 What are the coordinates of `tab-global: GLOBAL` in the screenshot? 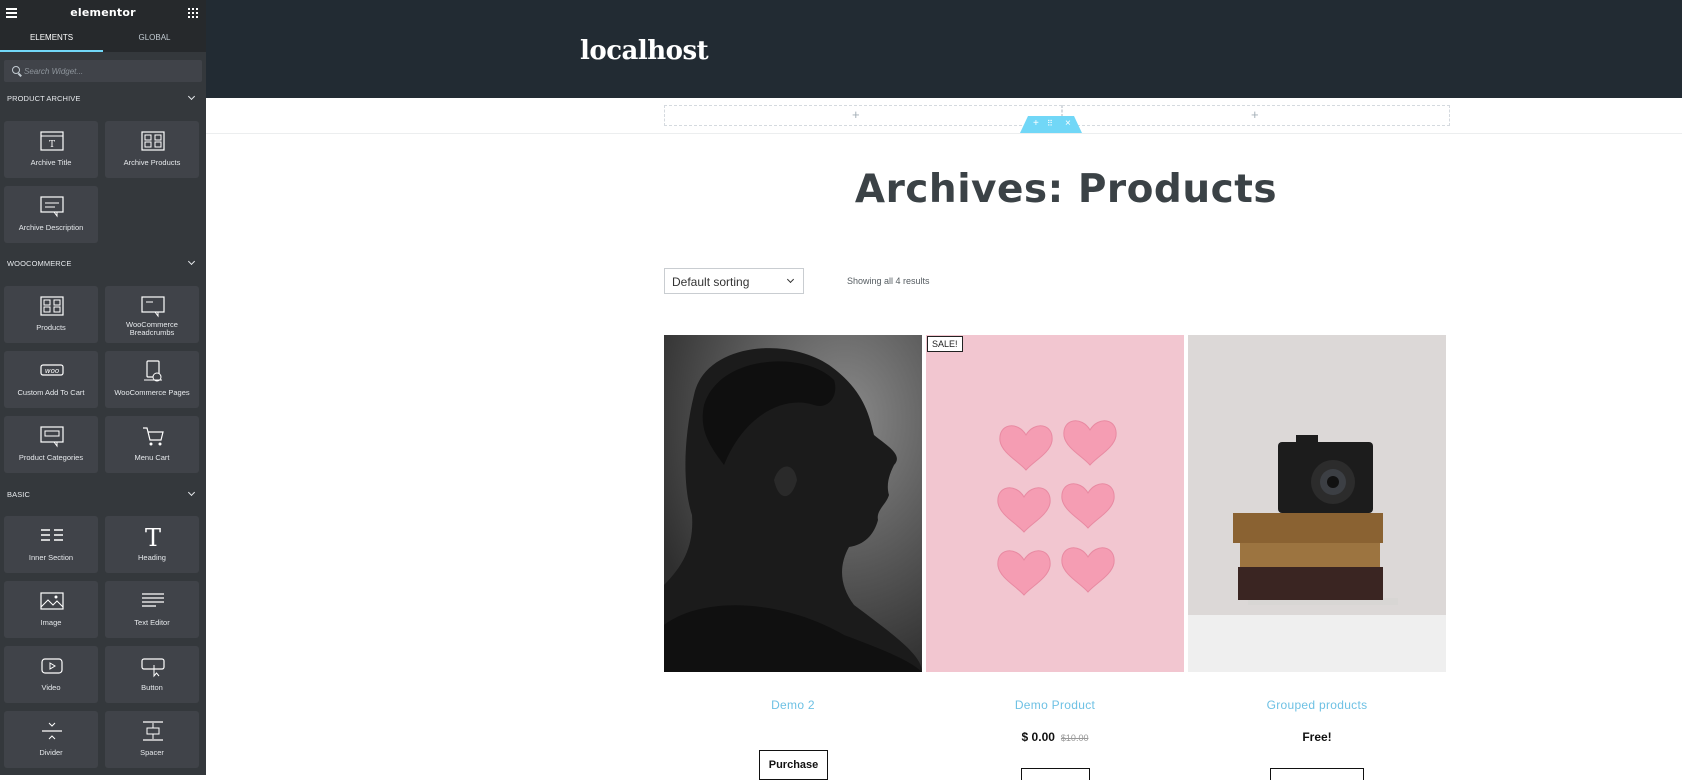 It's located at (154, 39).